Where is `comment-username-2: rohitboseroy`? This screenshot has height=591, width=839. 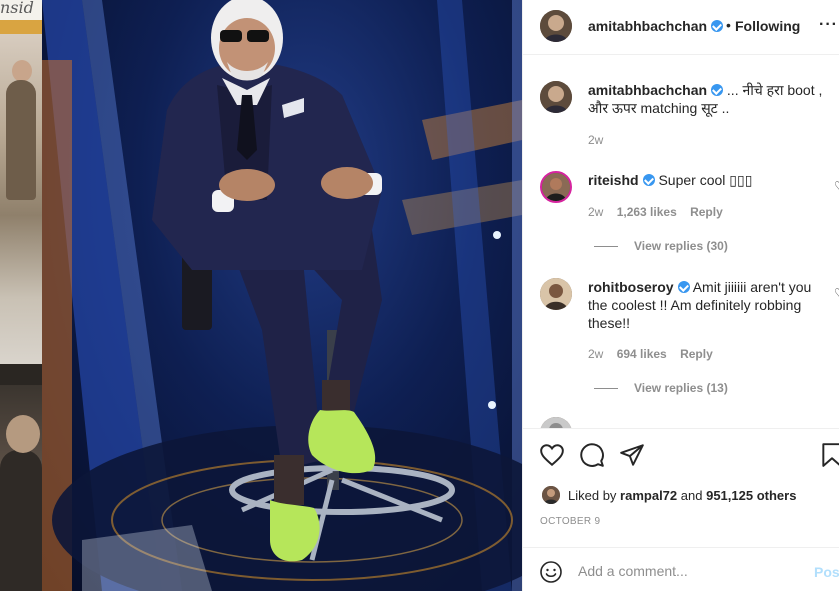
comment-username-2: rohitboseroy is located at coordinates (631, 287).